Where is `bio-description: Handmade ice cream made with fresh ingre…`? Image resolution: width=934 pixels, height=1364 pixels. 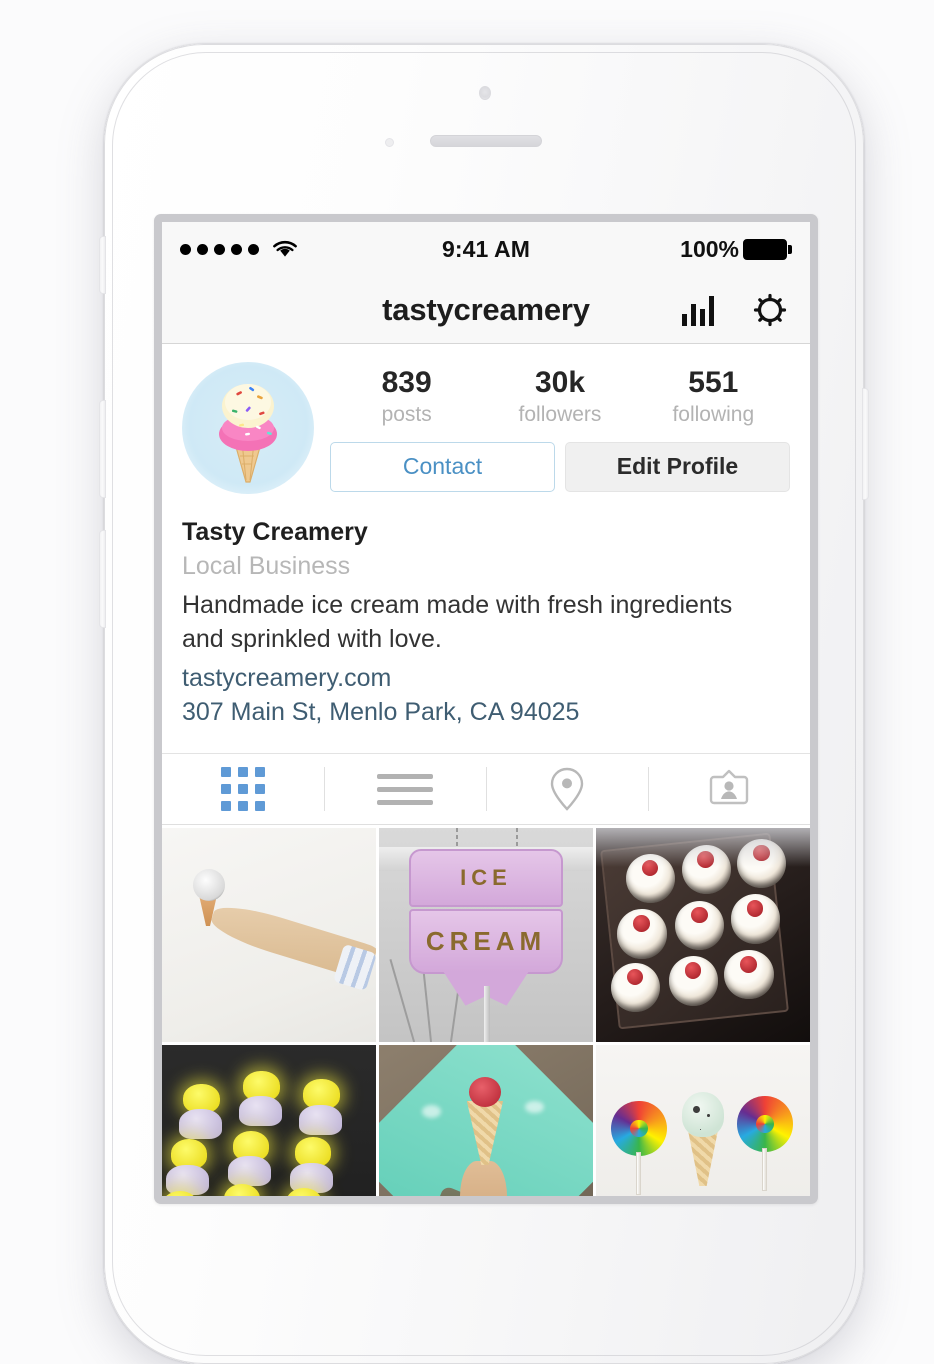 bio-description: Handmade ice cream made with fresh ingre… is located at coordinates (457, 622).